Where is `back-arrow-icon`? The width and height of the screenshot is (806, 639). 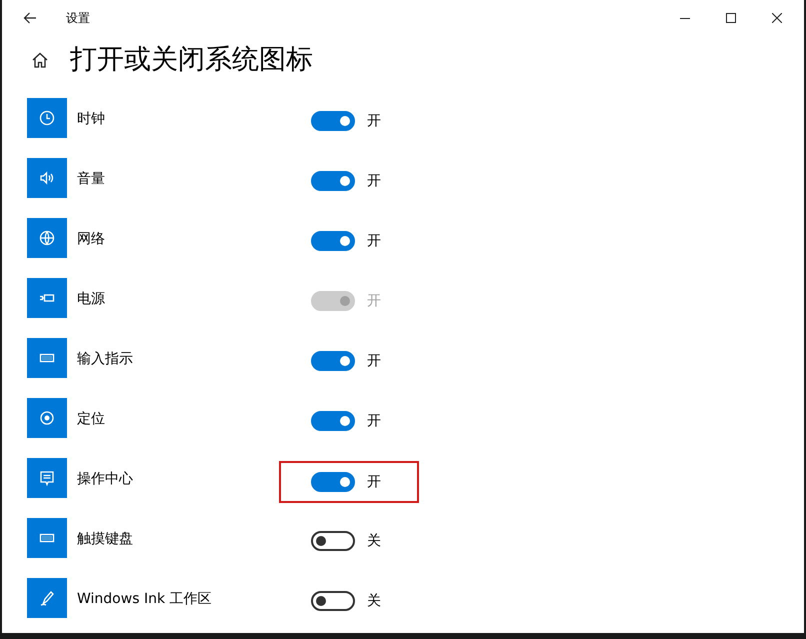
back-arrow-icon is located at coordinates (30, 18).